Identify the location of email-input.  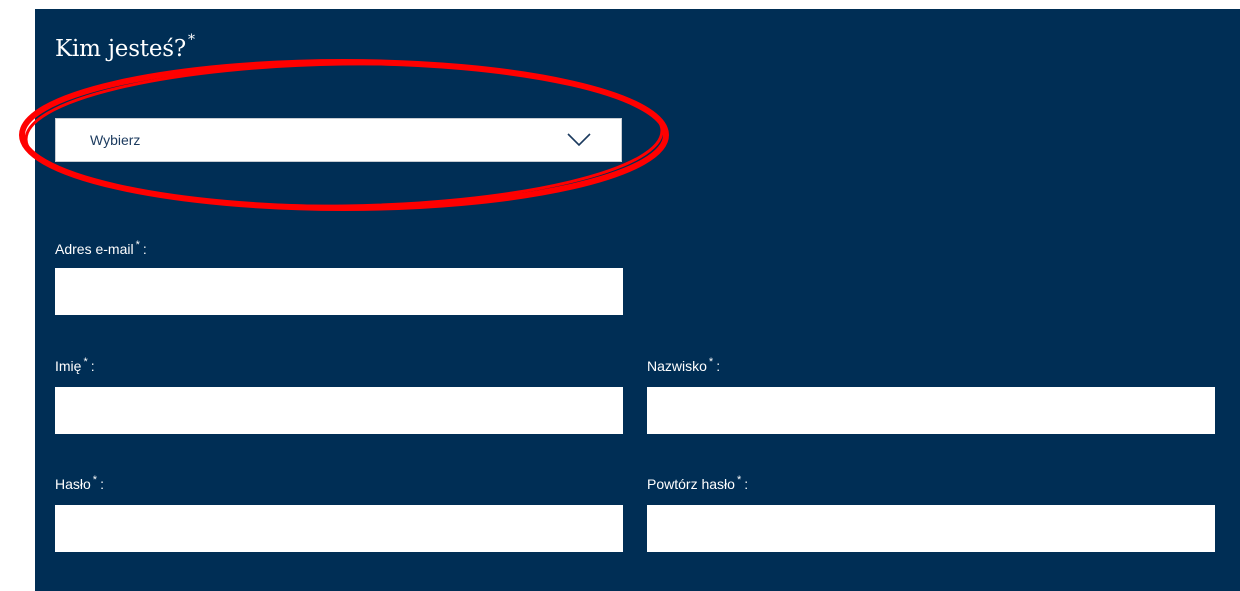
(339, 291).